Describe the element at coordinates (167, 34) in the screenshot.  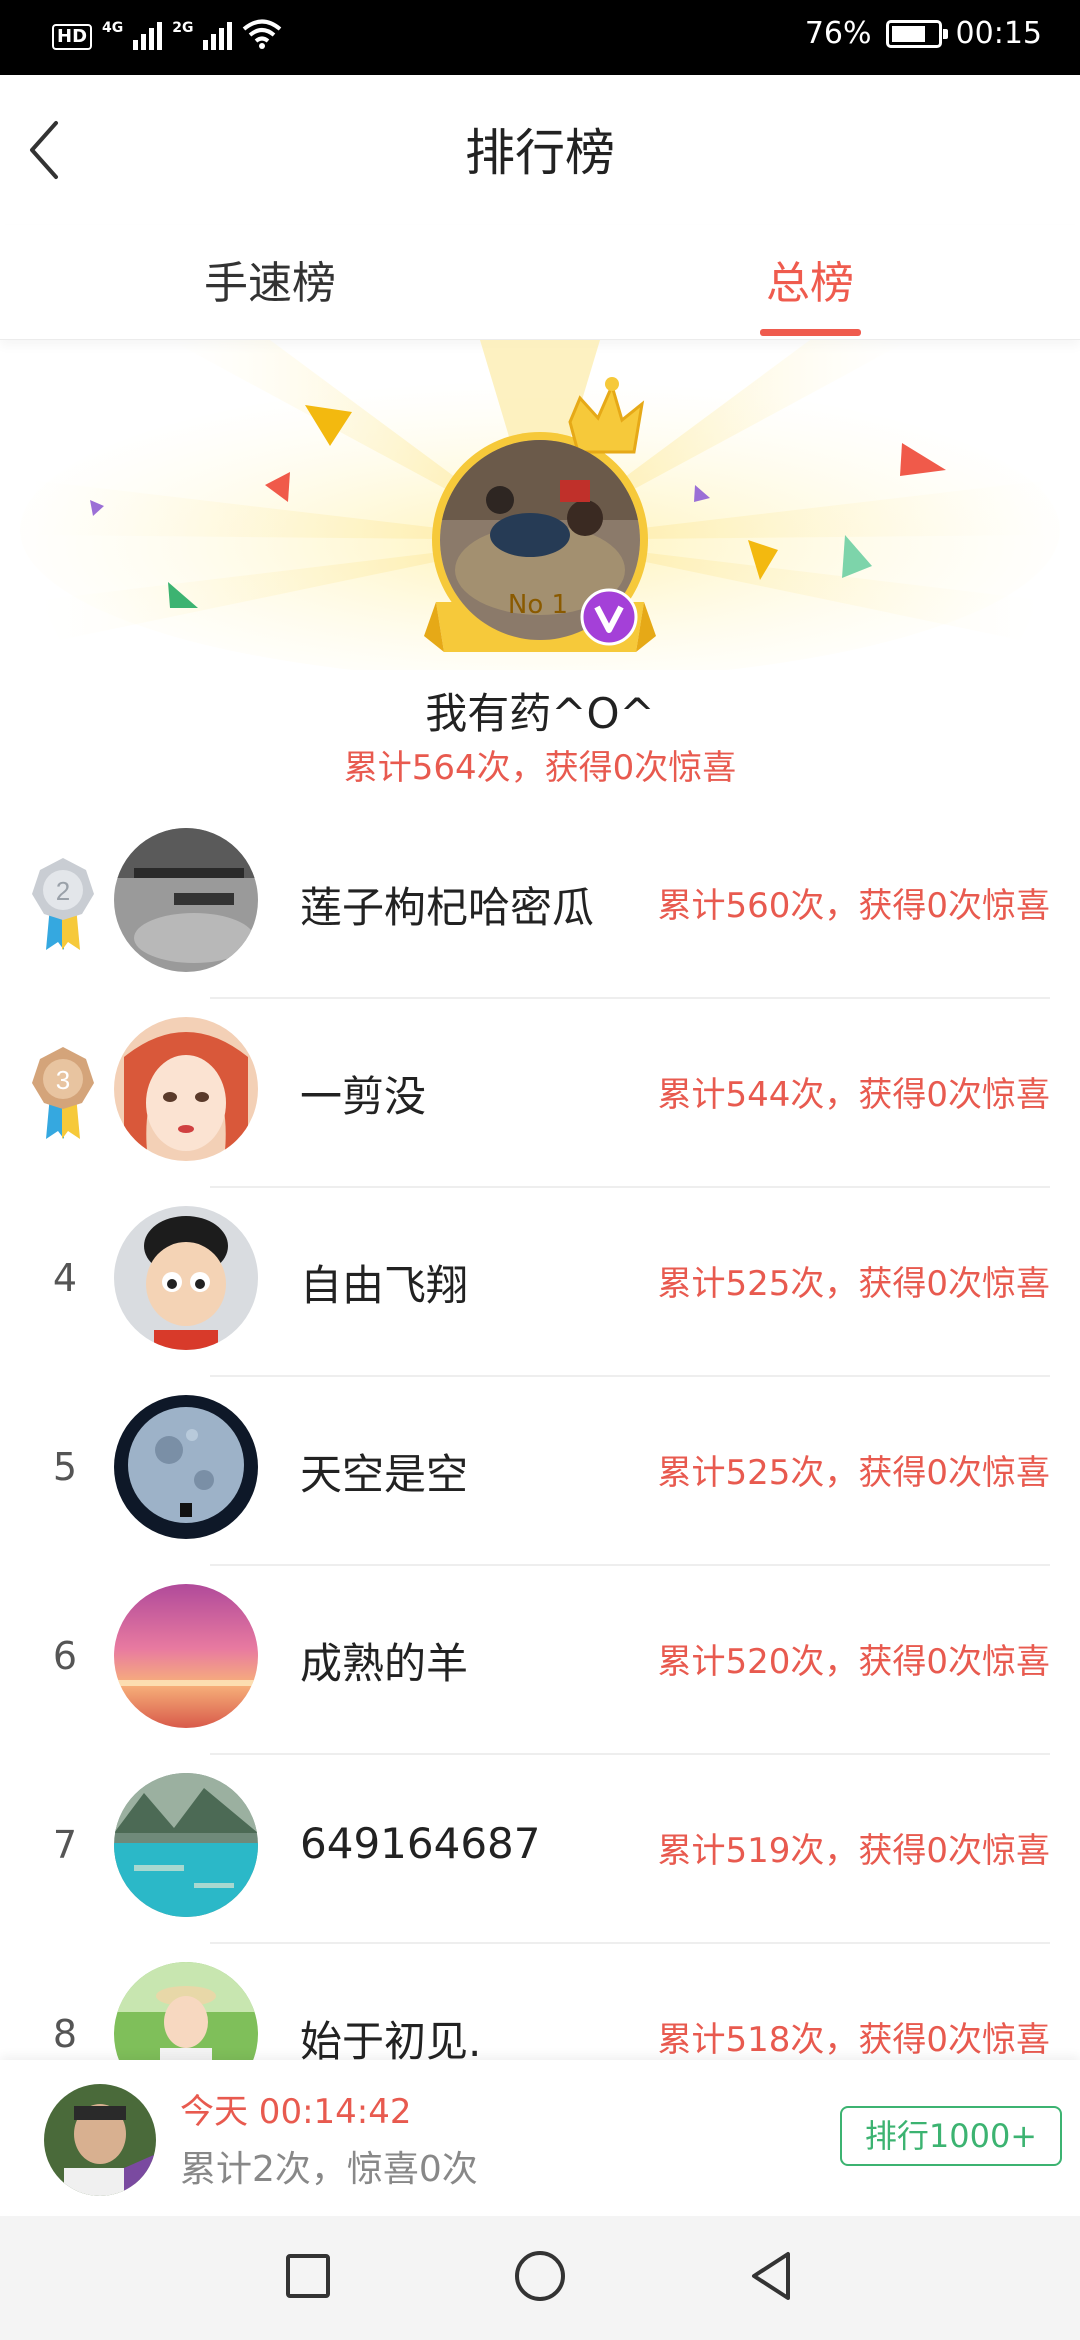
I see `status-left: HD 4G 2G` at that location.